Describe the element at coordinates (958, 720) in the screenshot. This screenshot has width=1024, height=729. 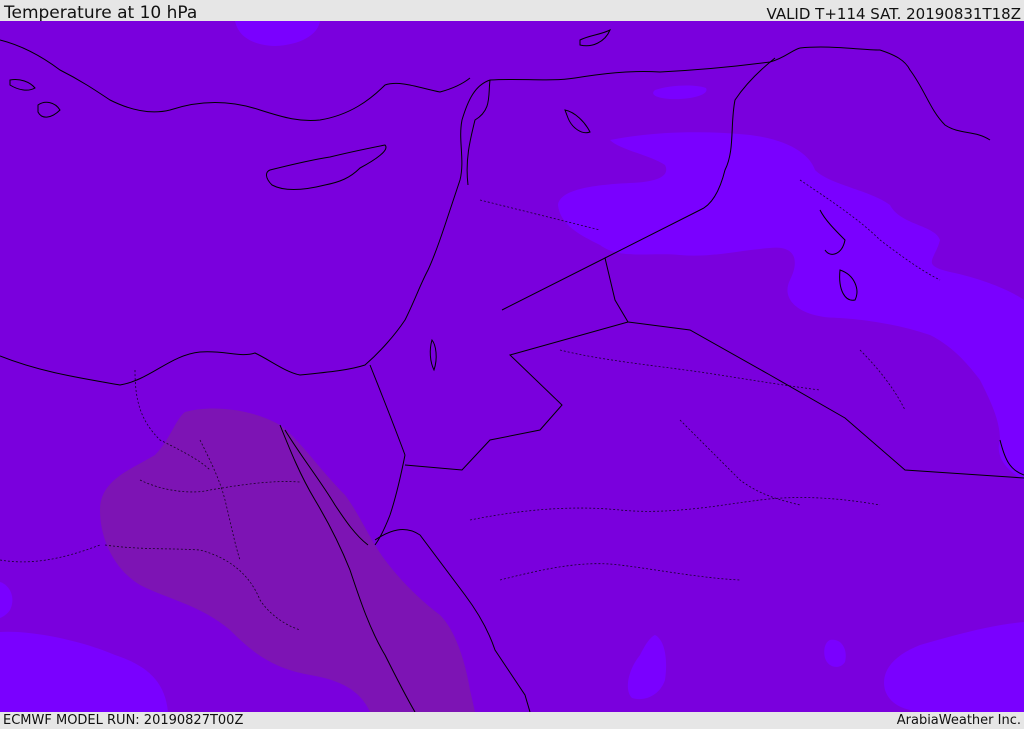
I see `credit-label: ArabiaWeather Inc.` at that location.